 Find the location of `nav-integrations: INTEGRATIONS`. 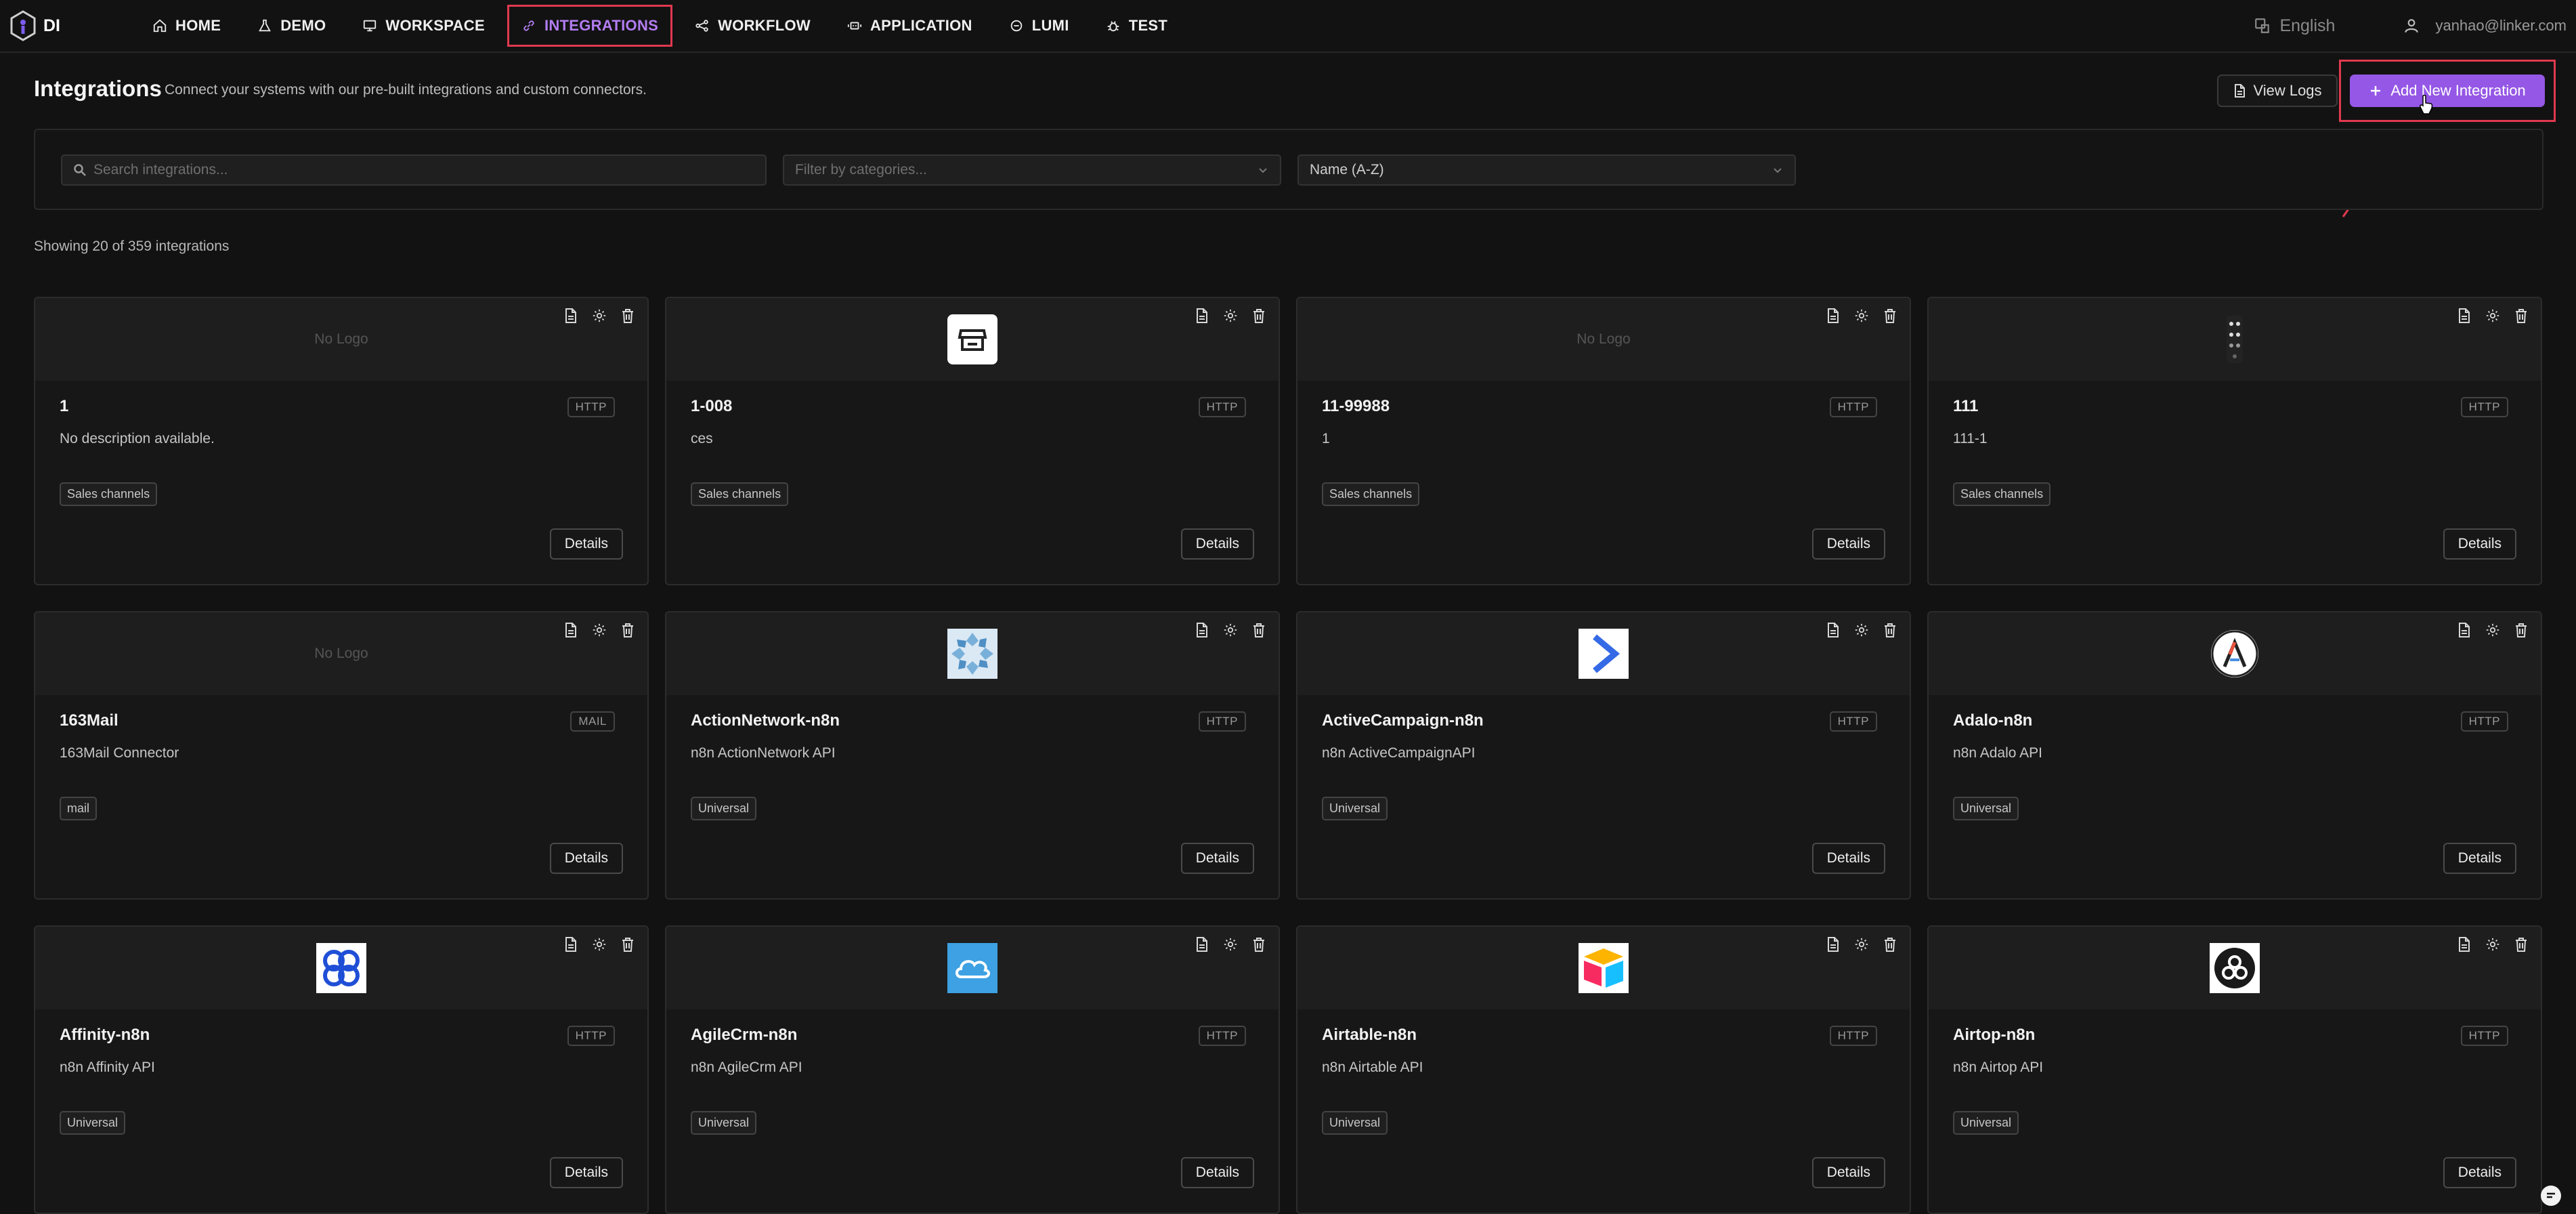

nav-integrations: INTEGRATIONS is located at coordinates (590, 26).